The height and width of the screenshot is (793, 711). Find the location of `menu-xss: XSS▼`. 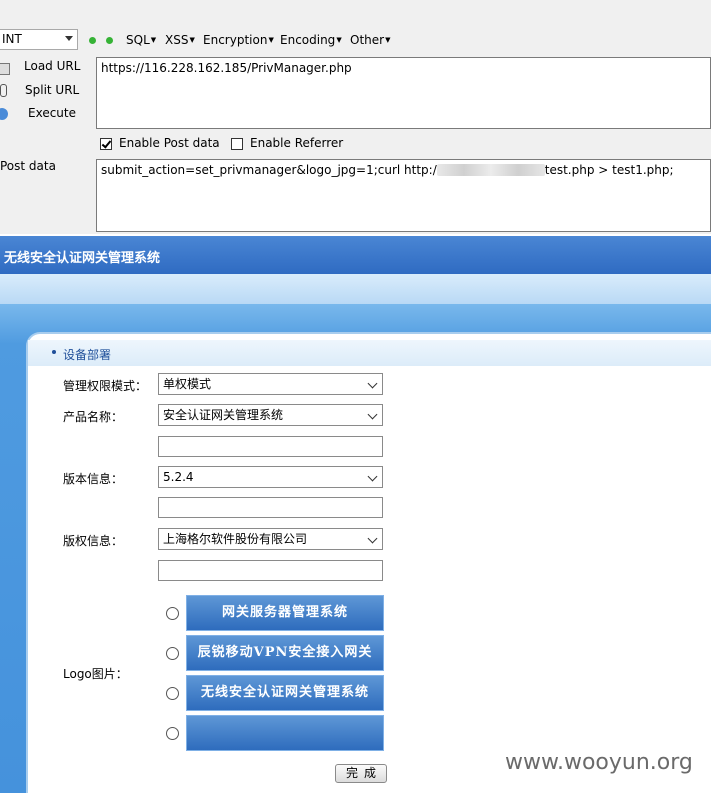

menu-xss: XSS▼ is located at coordinates (180, 40).